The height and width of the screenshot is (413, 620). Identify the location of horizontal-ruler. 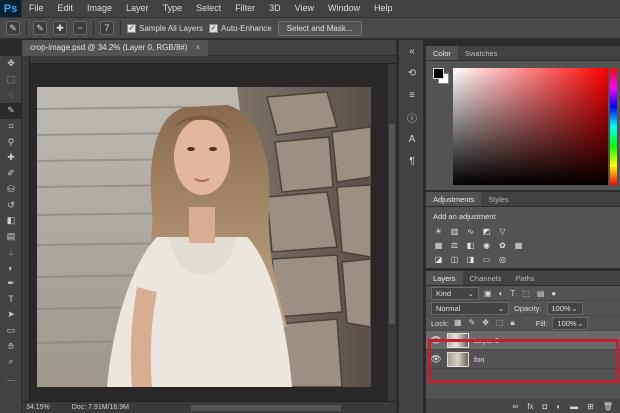
(213, 60).